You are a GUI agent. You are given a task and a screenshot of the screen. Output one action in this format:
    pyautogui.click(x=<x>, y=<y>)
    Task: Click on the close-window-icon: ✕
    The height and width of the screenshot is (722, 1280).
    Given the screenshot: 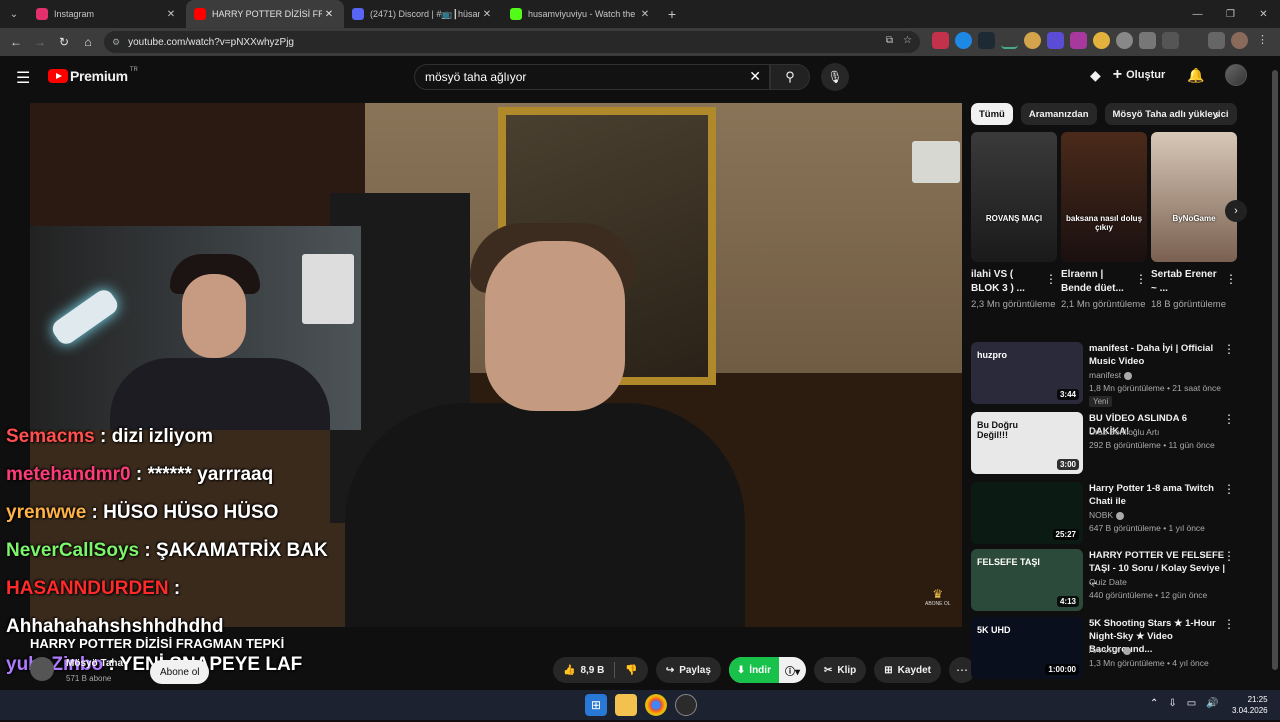 What is the action you would take?
    pyautogui.click(x=1263, y=14)
    